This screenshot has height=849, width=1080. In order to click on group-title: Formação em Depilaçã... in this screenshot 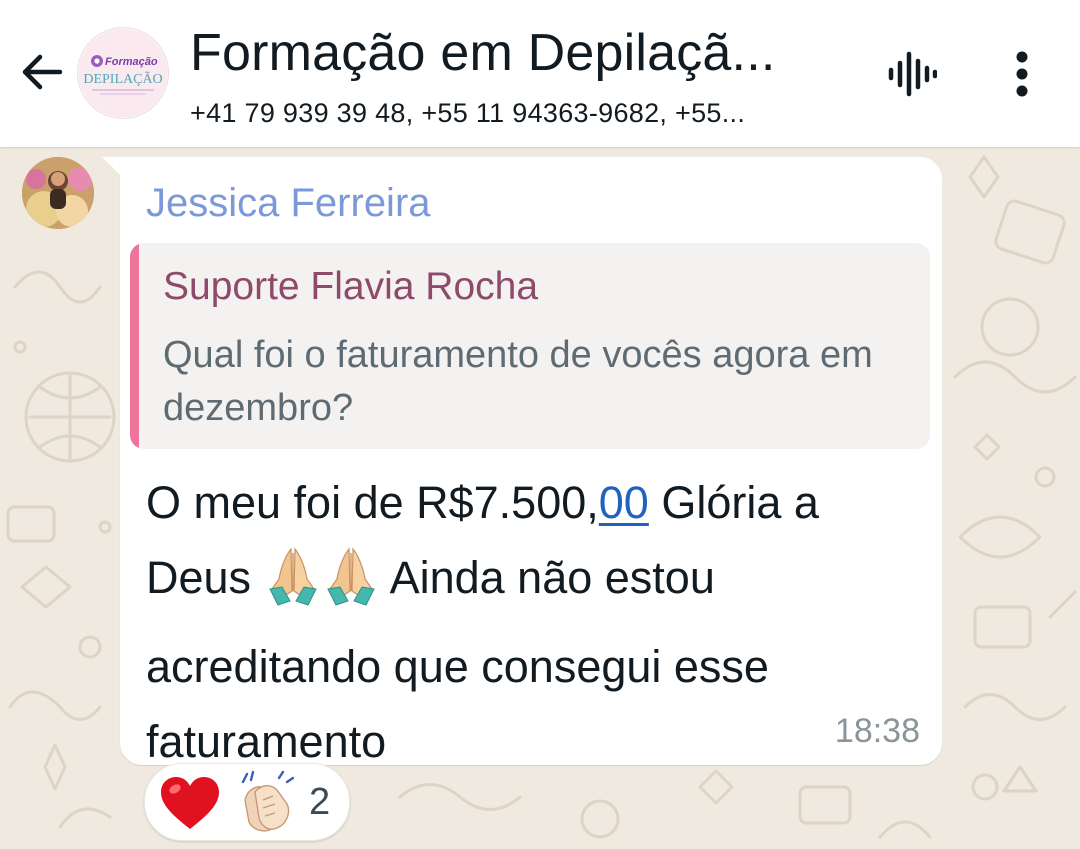, I will do `click(483, 53)`.